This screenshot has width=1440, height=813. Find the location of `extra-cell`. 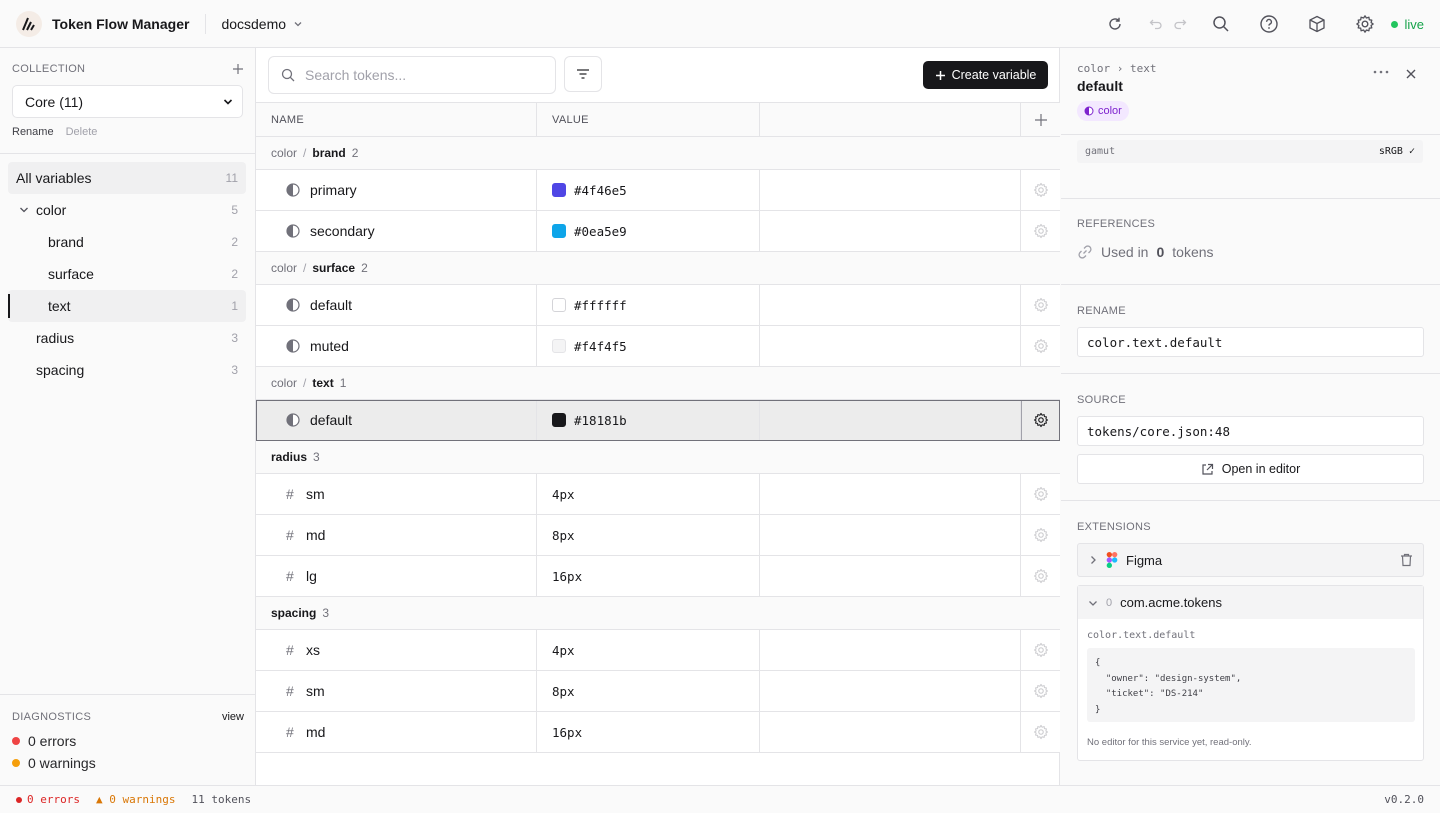

extra-cell is located at coordinates (890, 691).